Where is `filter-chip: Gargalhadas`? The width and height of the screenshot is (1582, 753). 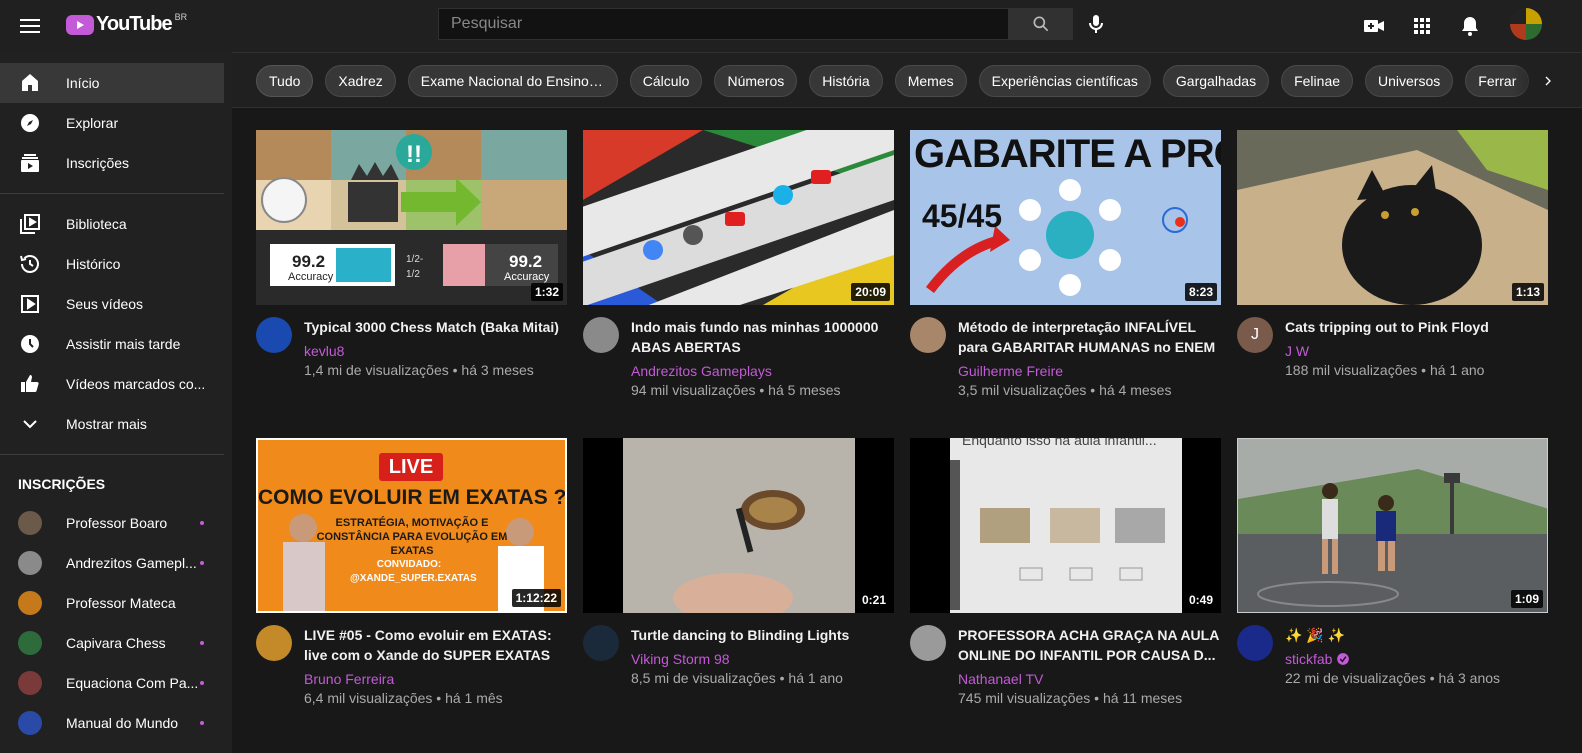
filter-chip: Gargalhadas is located at coordinates (1216, 81).